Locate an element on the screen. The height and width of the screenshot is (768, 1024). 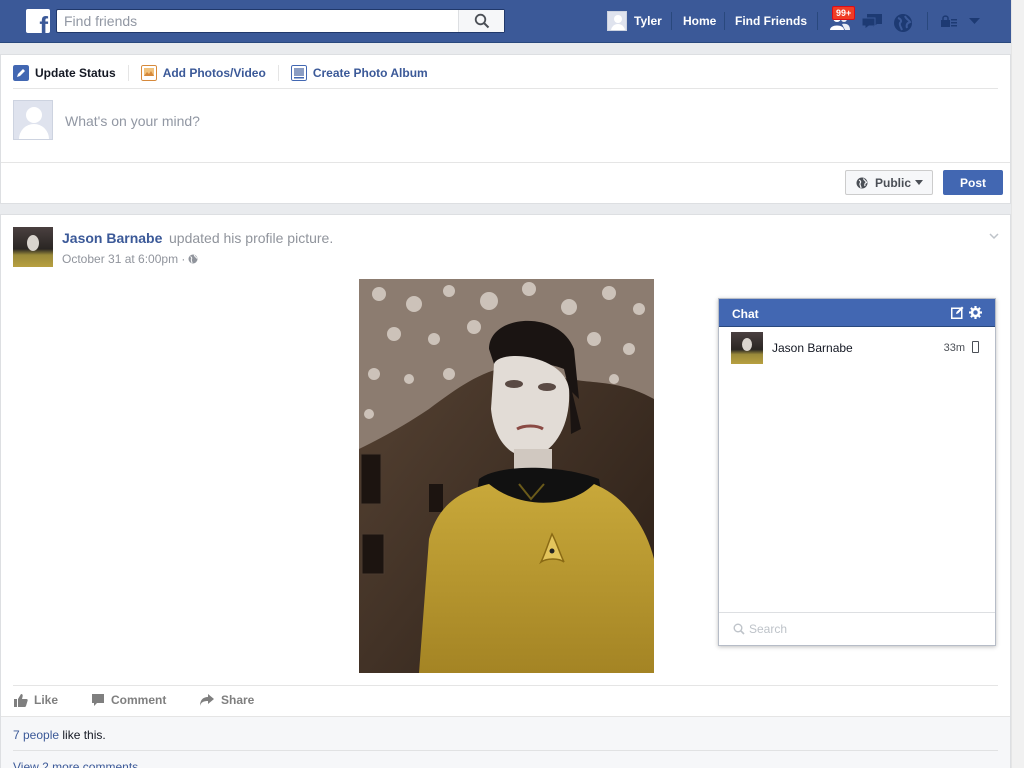
chevron-down-icon is located at coordinates (919, 182).